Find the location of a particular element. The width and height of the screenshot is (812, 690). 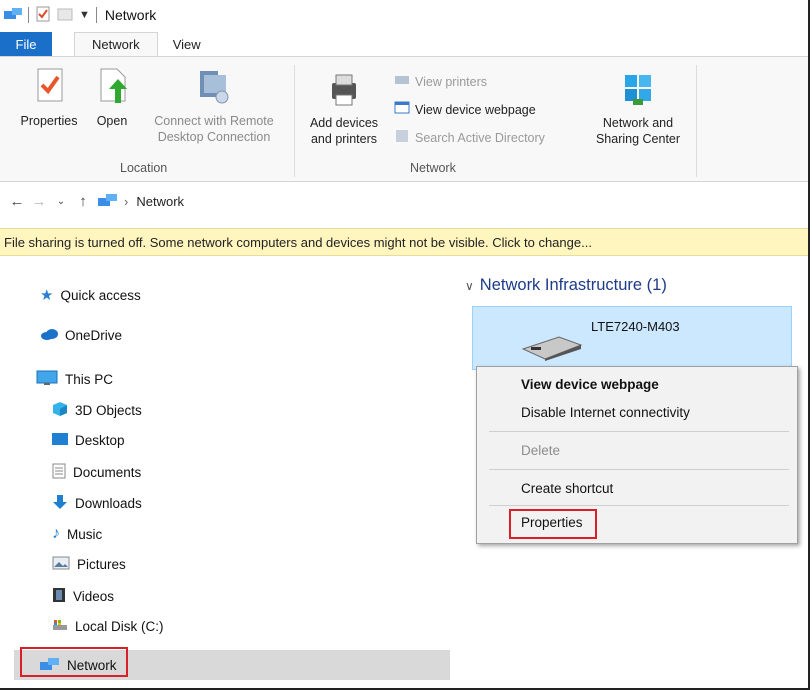

tab-view: View is located at coordinates (187, 44).